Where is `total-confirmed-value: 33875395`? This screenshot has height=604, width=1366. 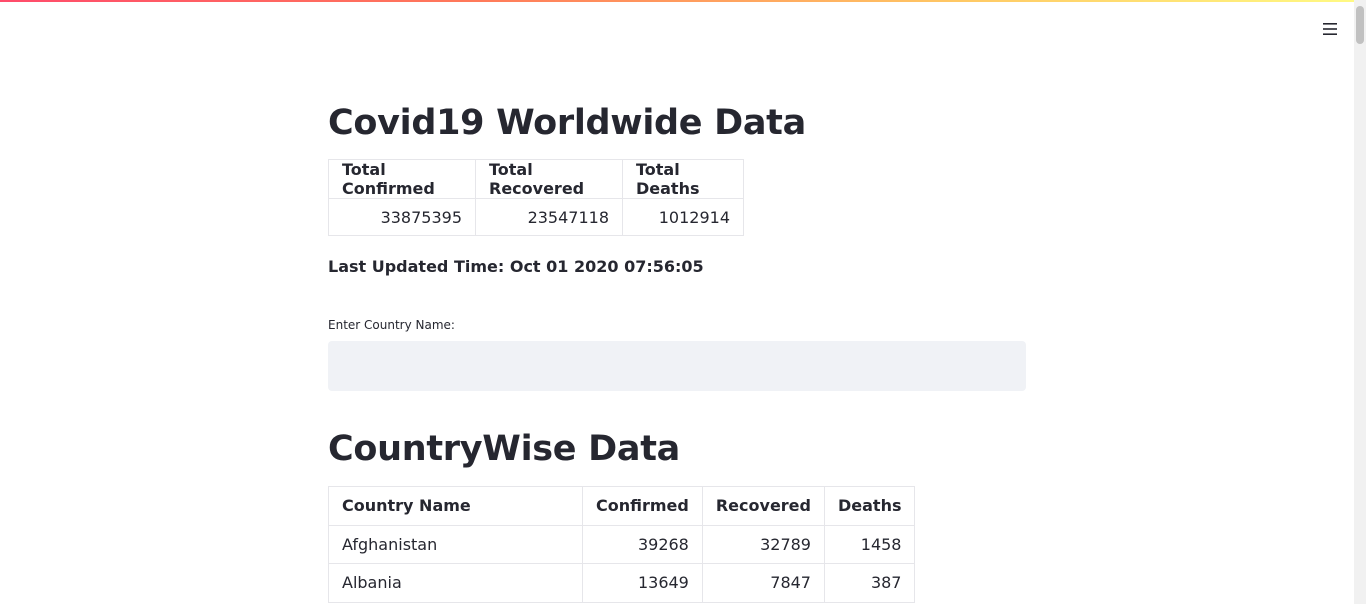 total-confirmed-value: 33875395 is located at coordinates (402, 217).